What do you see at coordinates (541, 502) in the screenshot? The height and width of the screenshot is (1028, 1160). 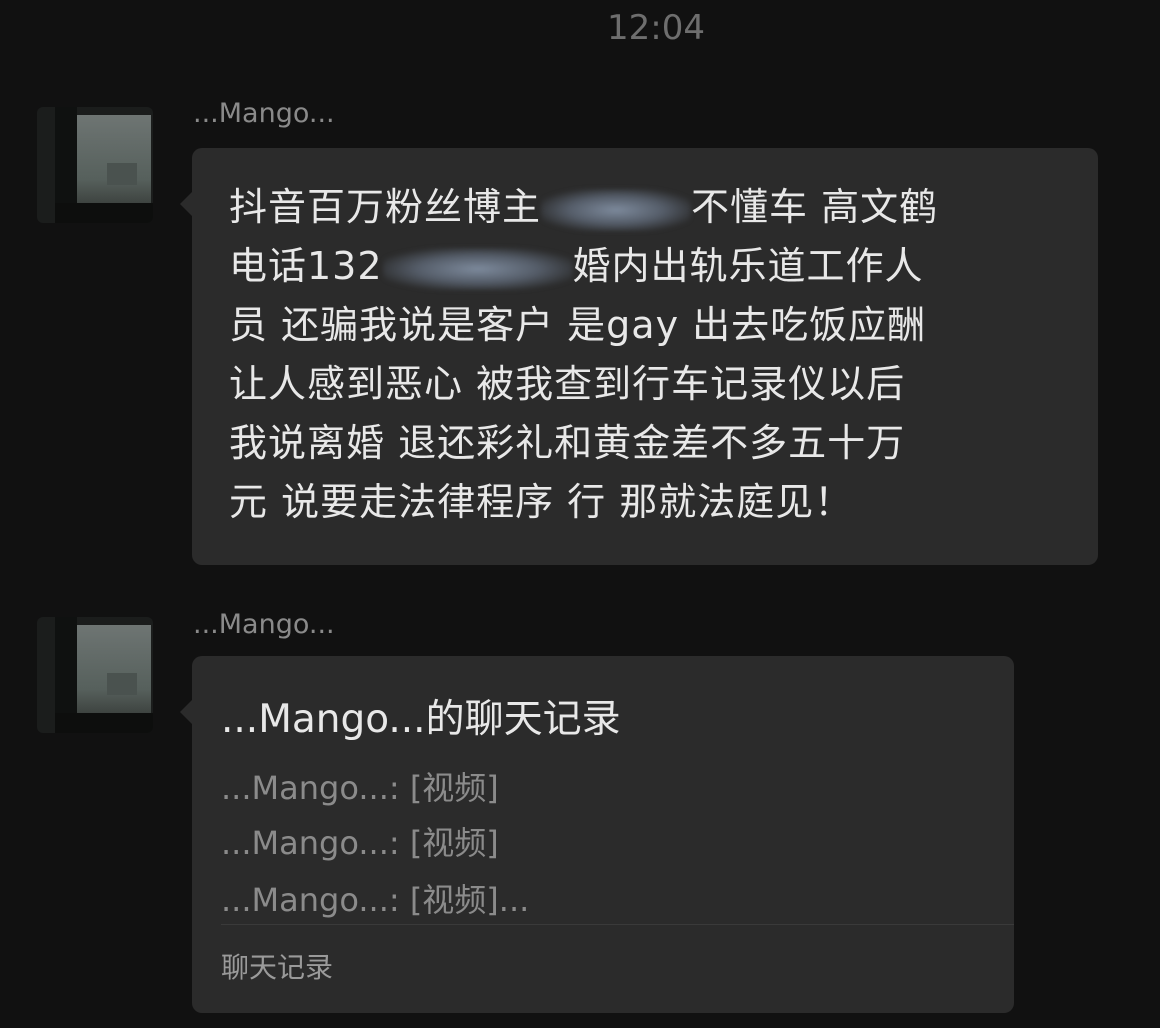 I see `message-line: 元 说要走法律程序 行 那就法庭见！` at bounding box center [541, 502].